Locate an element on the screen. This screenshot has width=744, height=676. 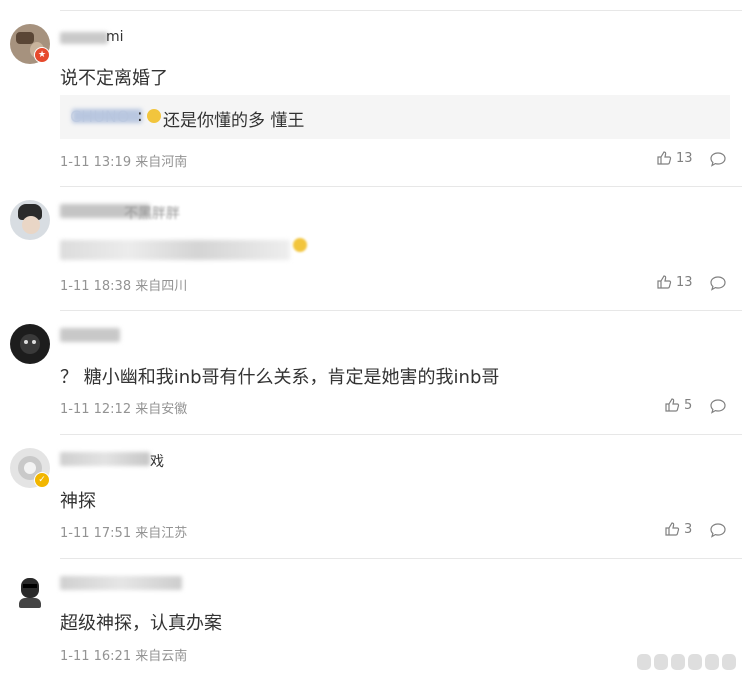
commenter-name: mi is located at coordinates (115, 37).